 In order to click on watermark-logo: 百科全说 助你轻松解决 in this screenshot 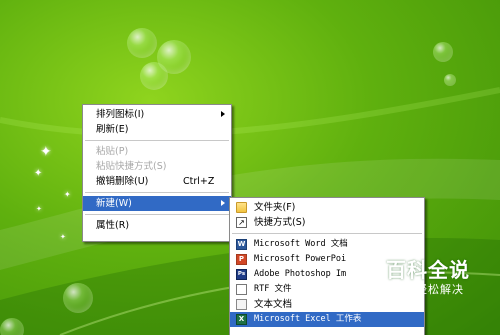, I will do `click(428, 278)`.